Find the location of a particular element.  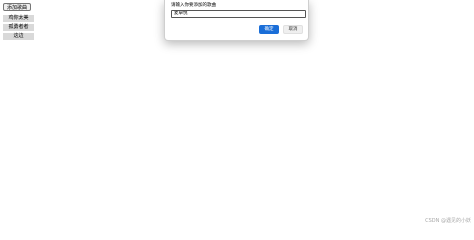

song-list: 鸡你太美 孤勇者者 这边 is located at coordinates (18, 28).